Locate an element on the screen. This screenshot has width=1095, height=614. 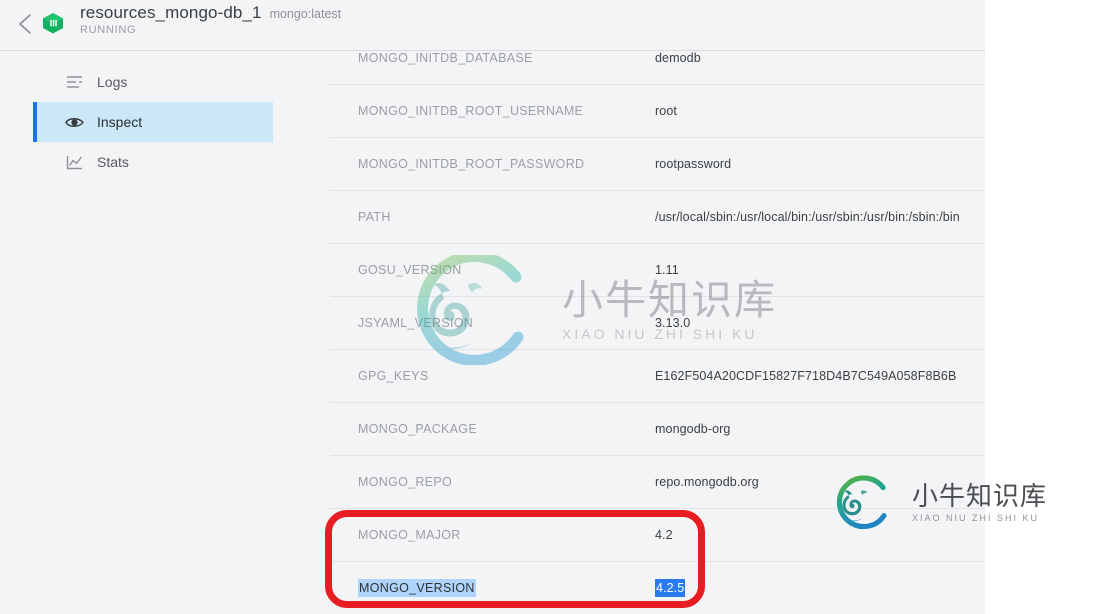
table-row: MONGO_PACKAGE mongodb-org is located at coordinates (657, 428).